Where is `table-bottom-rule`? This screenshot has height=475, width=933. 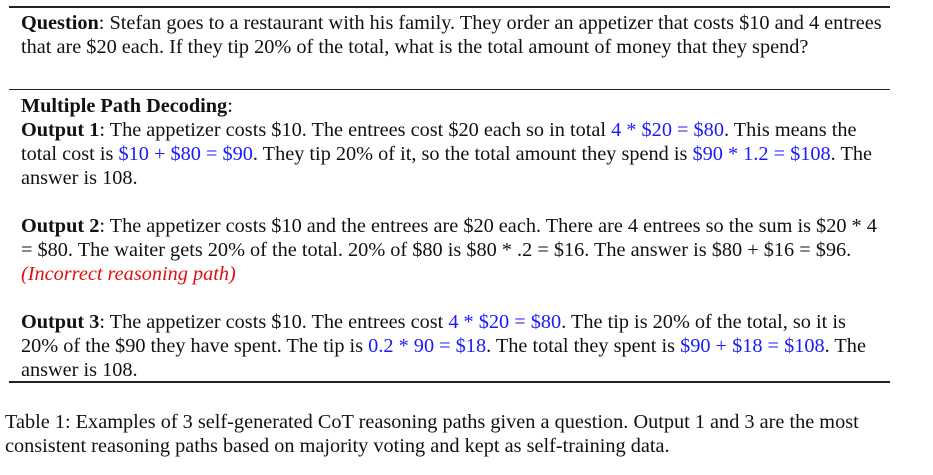 table-bottom-rule is located at coordinates (449, 382).